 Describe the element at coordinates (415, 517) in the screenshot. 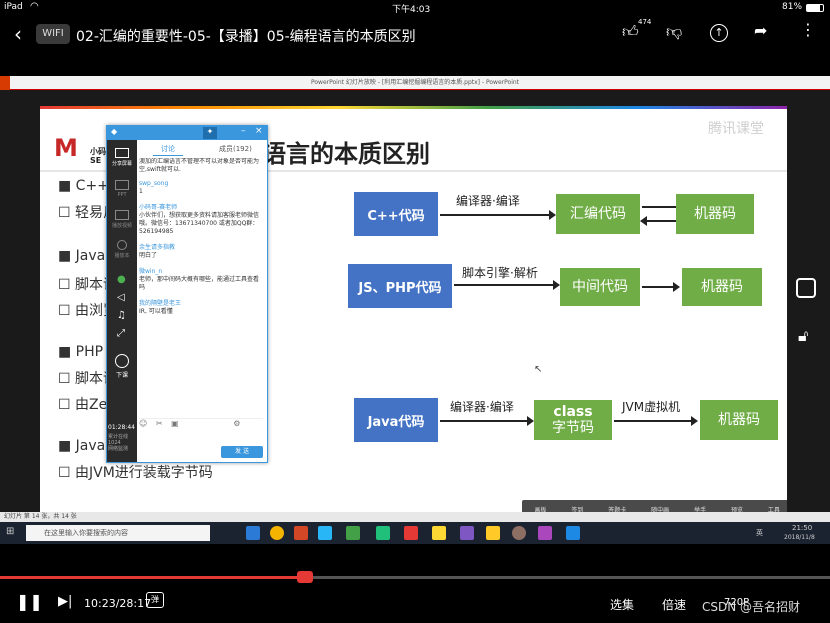

I see `ppt-statusbar: 幻灯片 第 14 张，共 14 张` at that location.